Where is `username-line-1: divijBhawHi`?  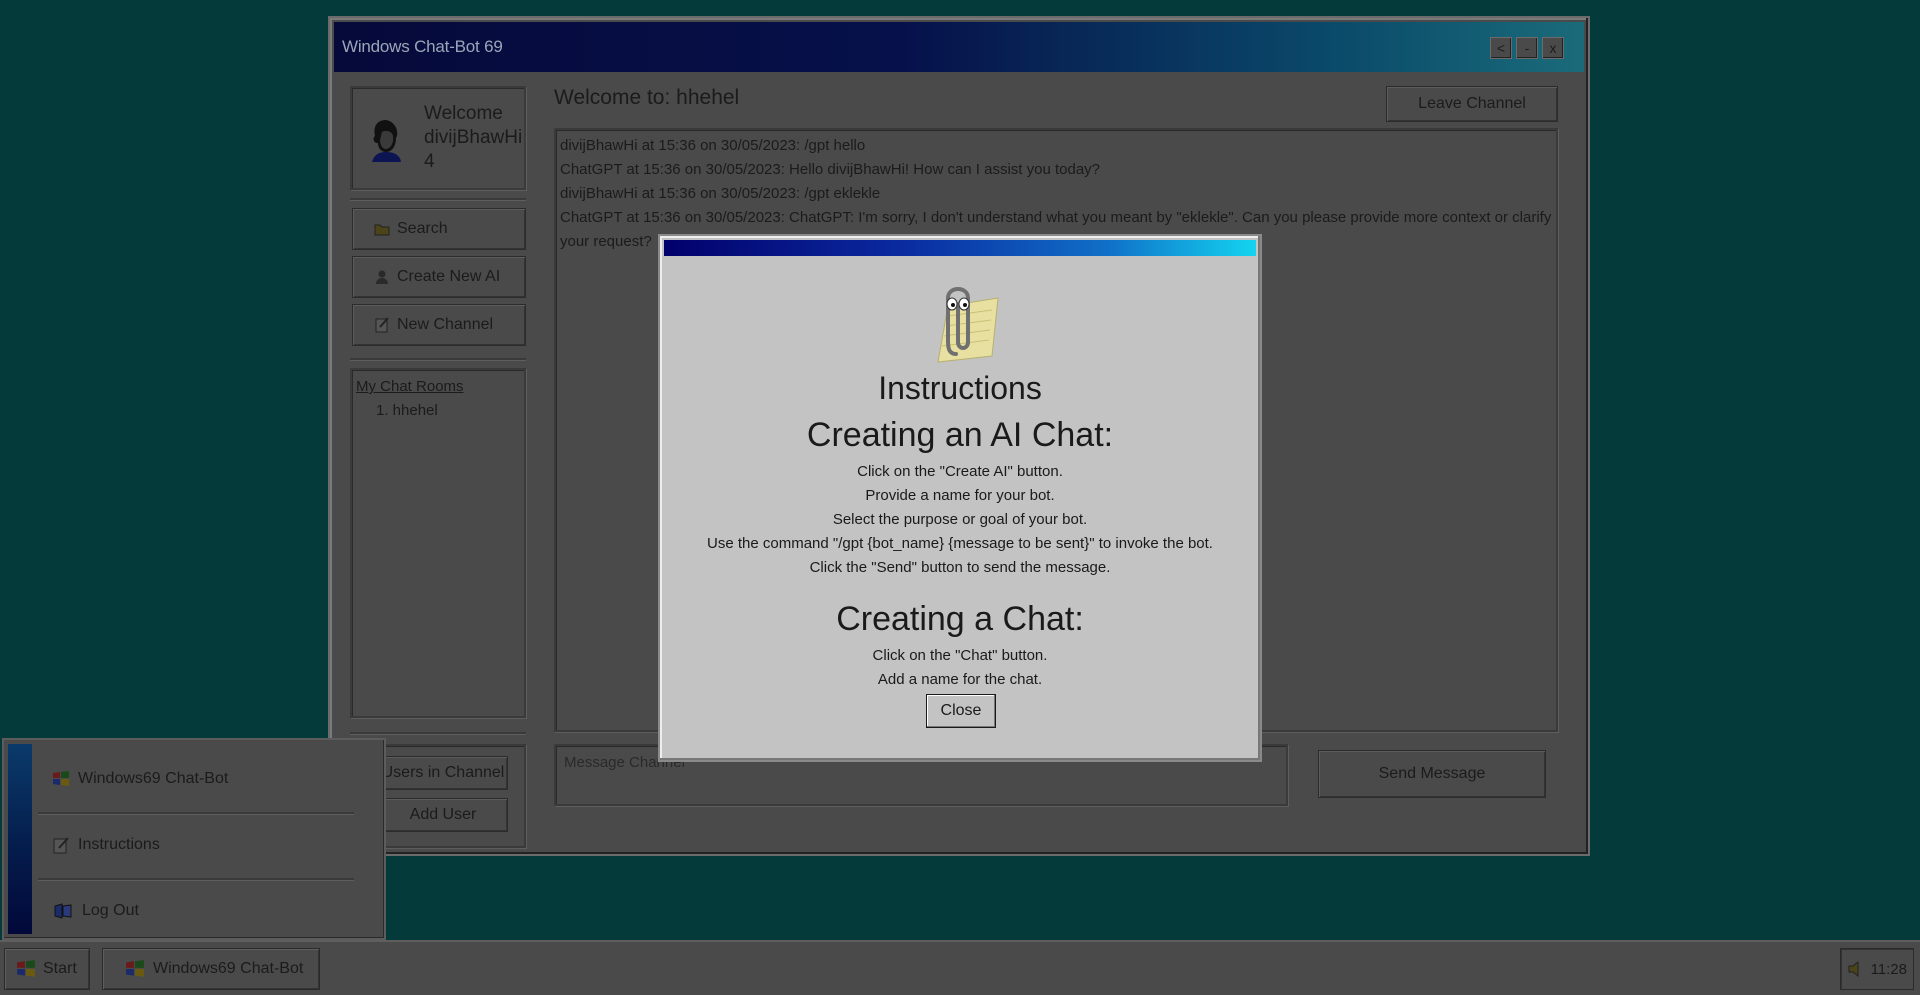 username-line-1: divijBhawHi is located at coordinates (473, 137).